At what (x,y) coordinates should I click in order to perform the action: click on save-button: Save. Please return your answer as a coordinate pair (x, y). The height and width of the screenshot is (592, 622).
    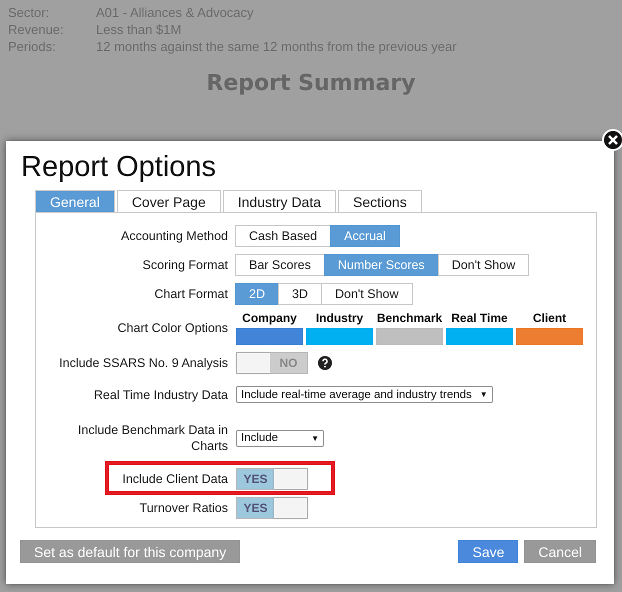
    Looking at the image, I should click on (488, 551).